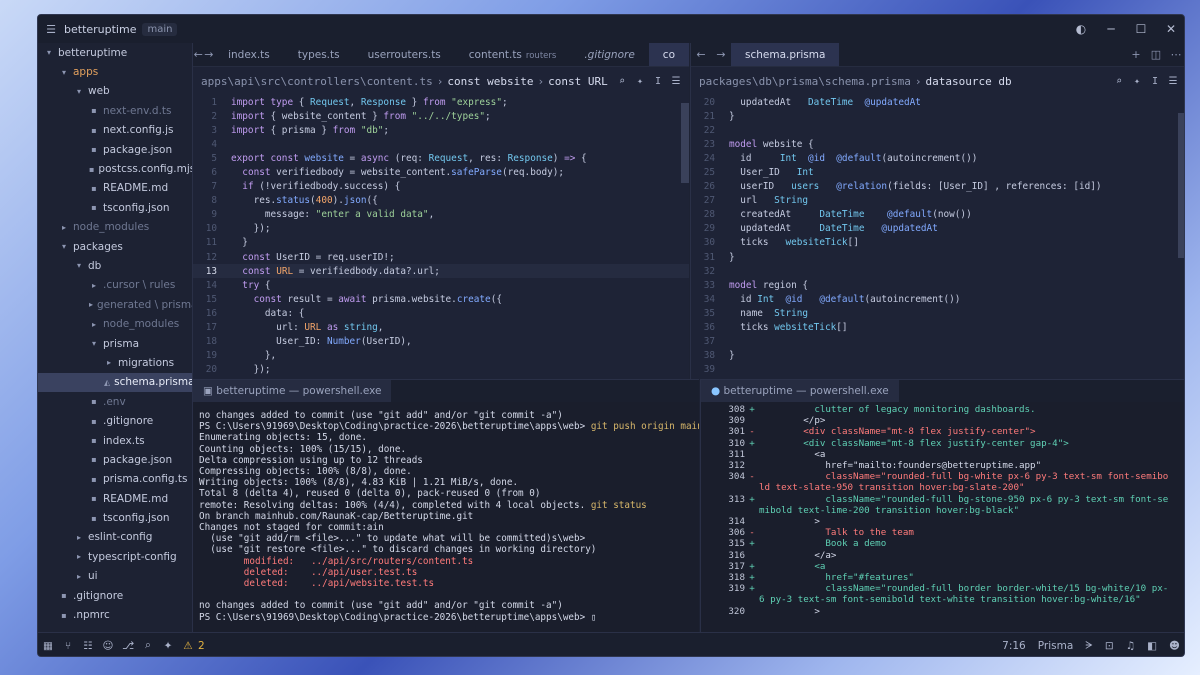 The width and height of the screenshot is (1200, 675). I want to click on code-line: 38}, so click(937, 356).